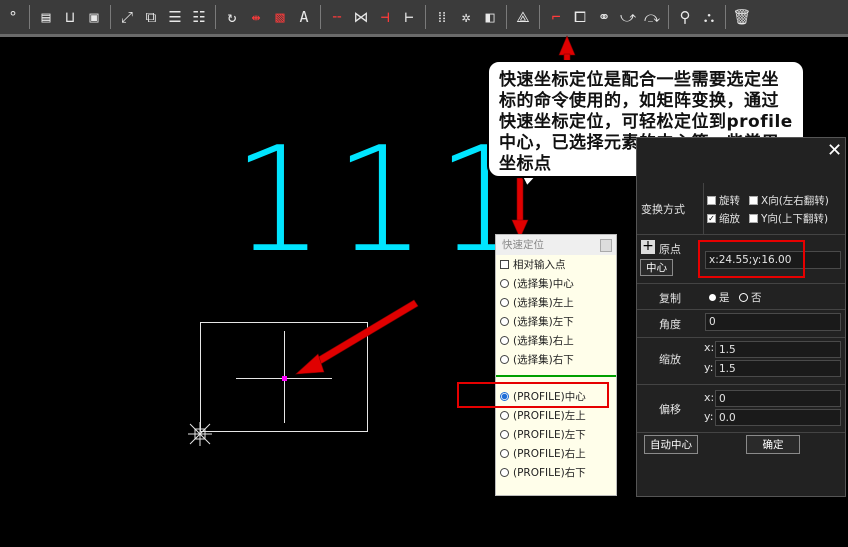 The image size is (848, 547). I want to click on scale-checkbox: ✓ 缩放, so click(723, 218).